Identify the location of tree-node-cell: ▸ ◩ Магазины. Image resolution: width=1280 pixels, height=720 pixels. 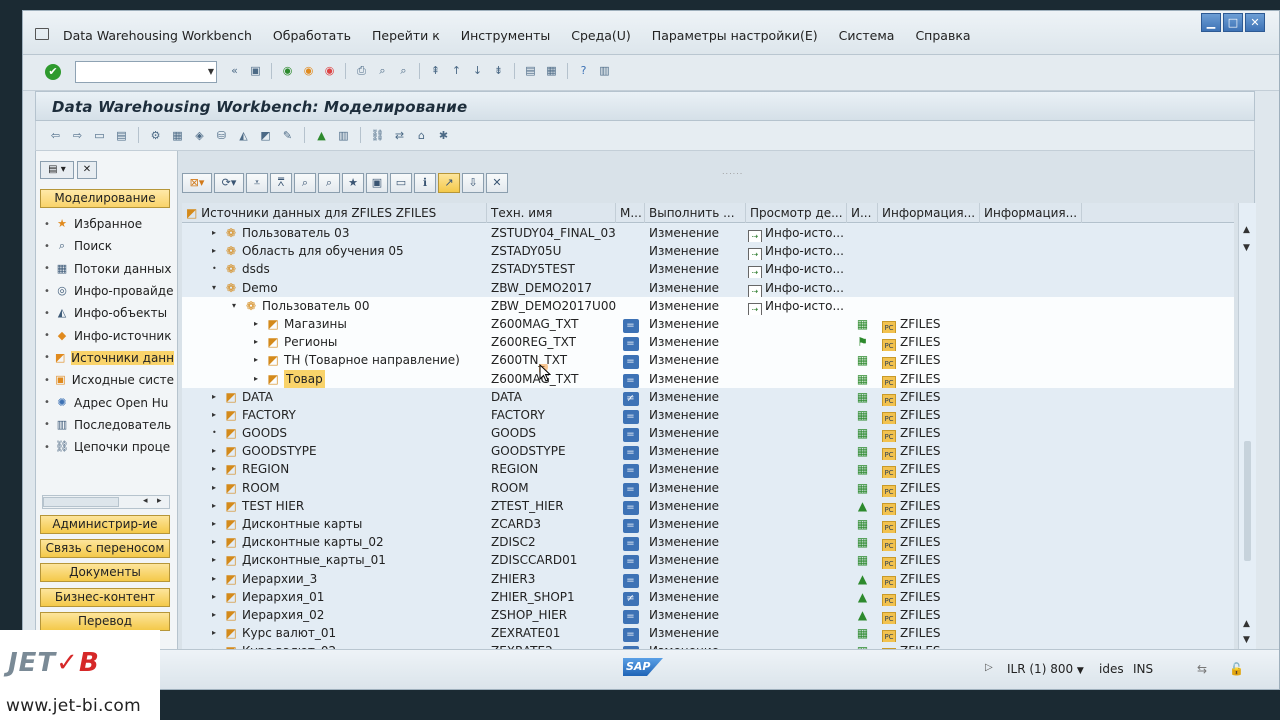
(334, 324).